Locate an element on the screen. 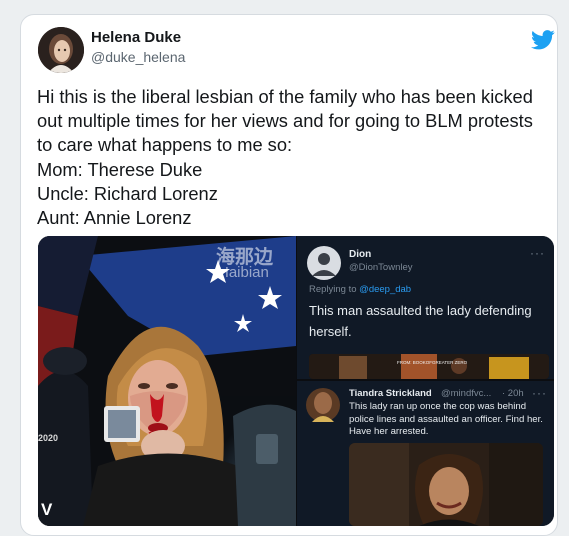 Image resolution: width=569 pixels, height=536 pixels. dion-video-strip: FROM: BOOKOFGREATER ZERO is located at coordinates (429, 366).